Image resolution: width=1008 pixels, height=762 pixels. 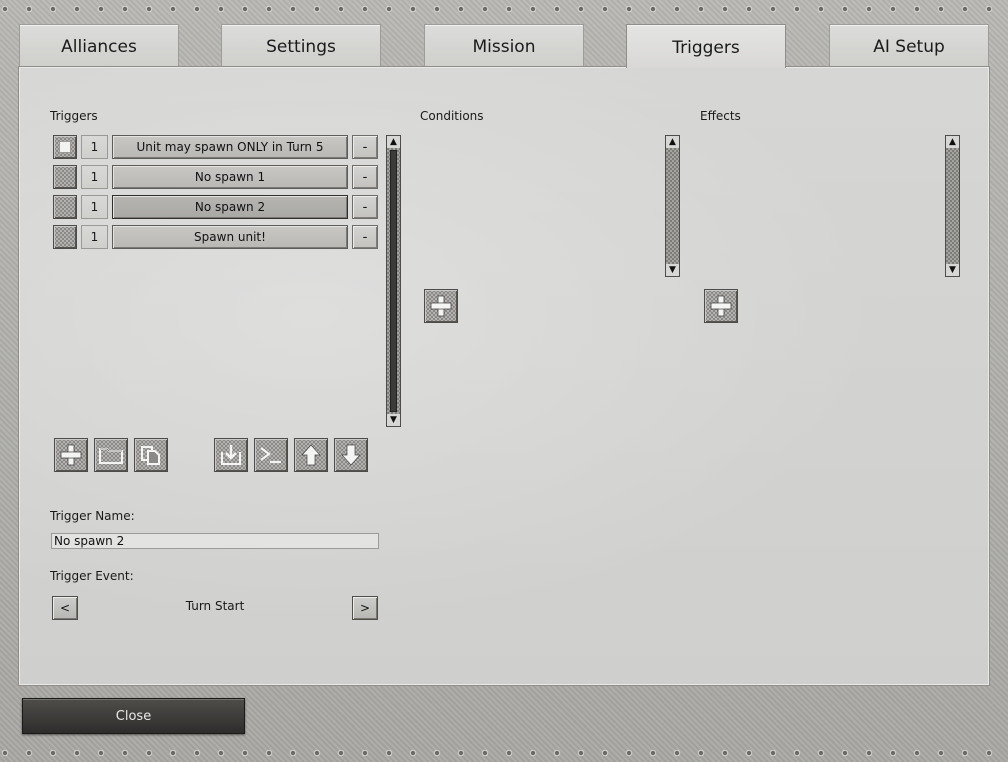 I want to click on console-icon, so click(x=270, y=455).